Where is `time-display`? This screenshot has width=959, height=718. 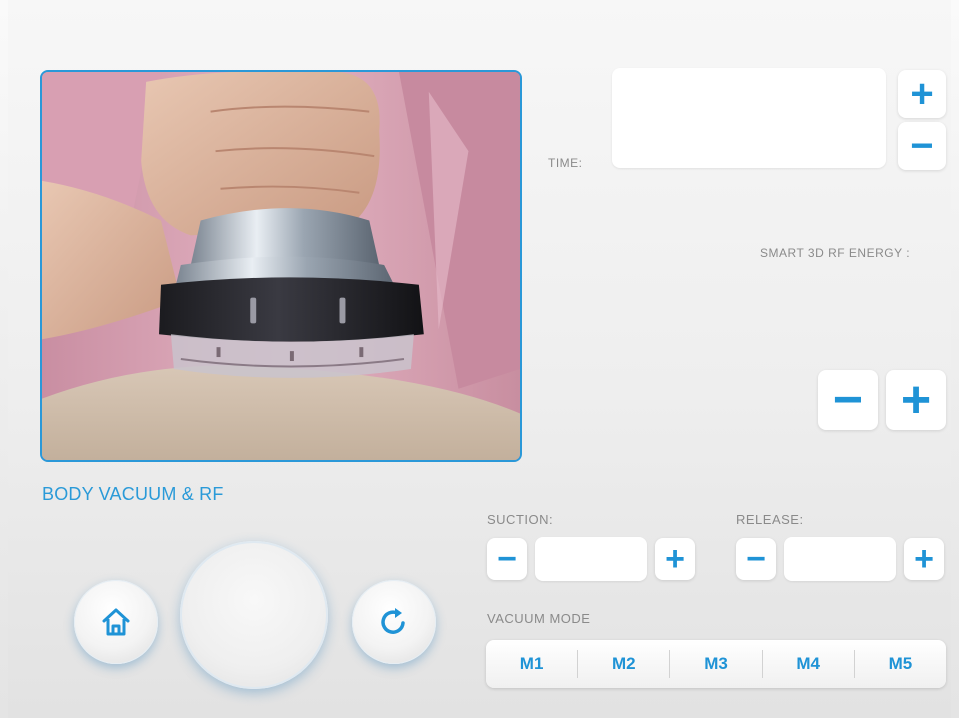 time-display is located at coordinates (749, 118).